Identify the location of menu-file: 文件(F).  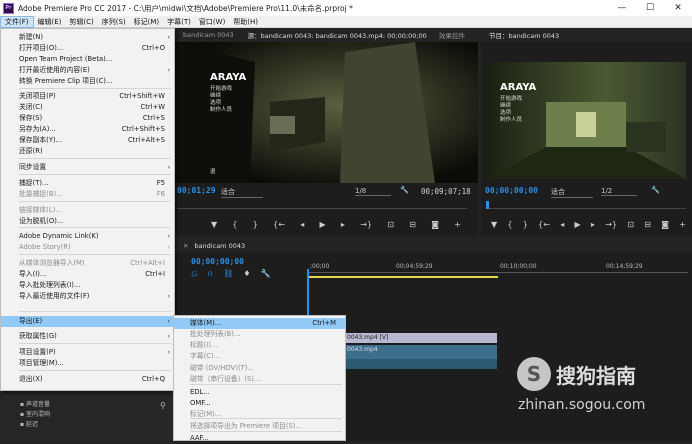
(17, 21).